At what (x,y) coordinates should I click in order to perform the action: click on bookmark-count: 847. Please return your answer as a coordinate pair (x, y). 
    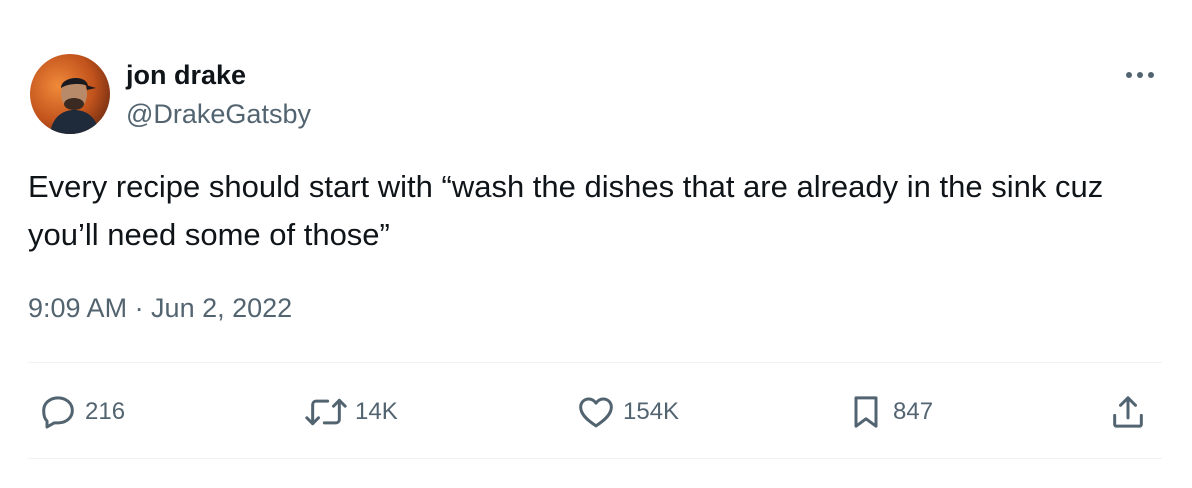
    Looking at the image, I should click on (913, 411).